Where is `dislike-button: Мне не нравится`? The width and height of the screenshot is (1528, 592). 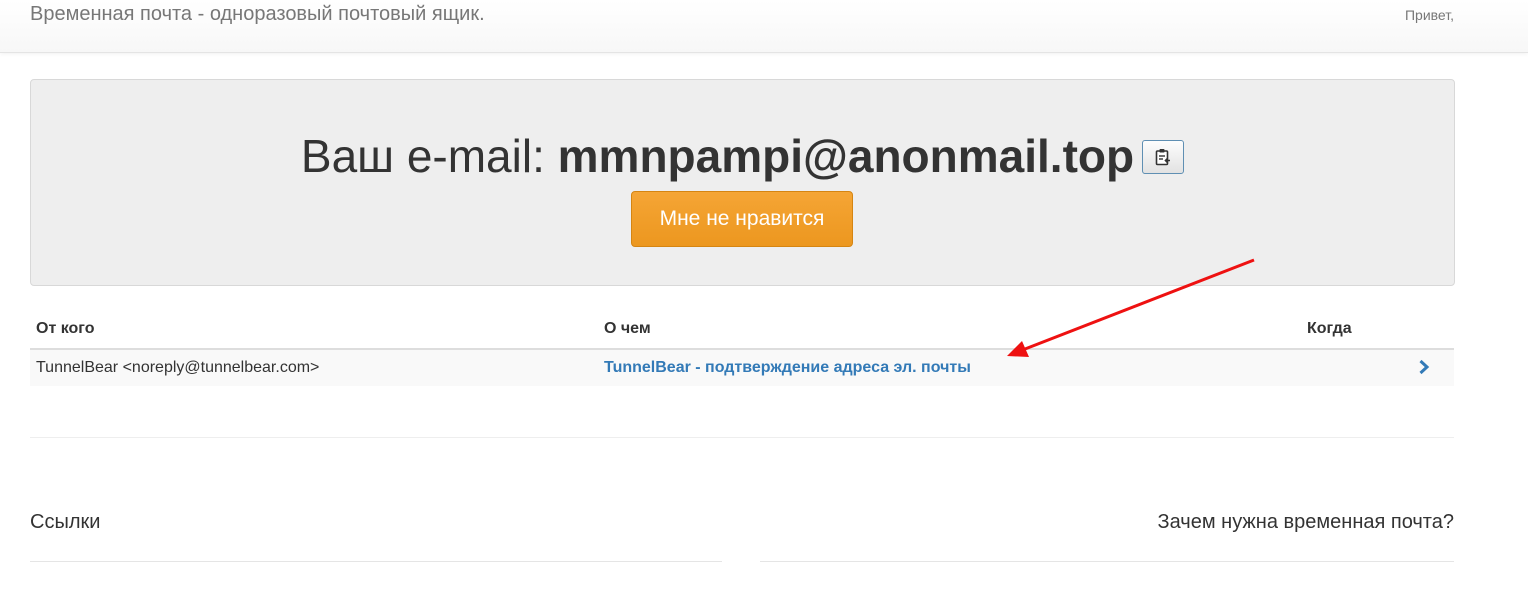
dislike-button: Мне не нравится is located at coordinates (742, 219).